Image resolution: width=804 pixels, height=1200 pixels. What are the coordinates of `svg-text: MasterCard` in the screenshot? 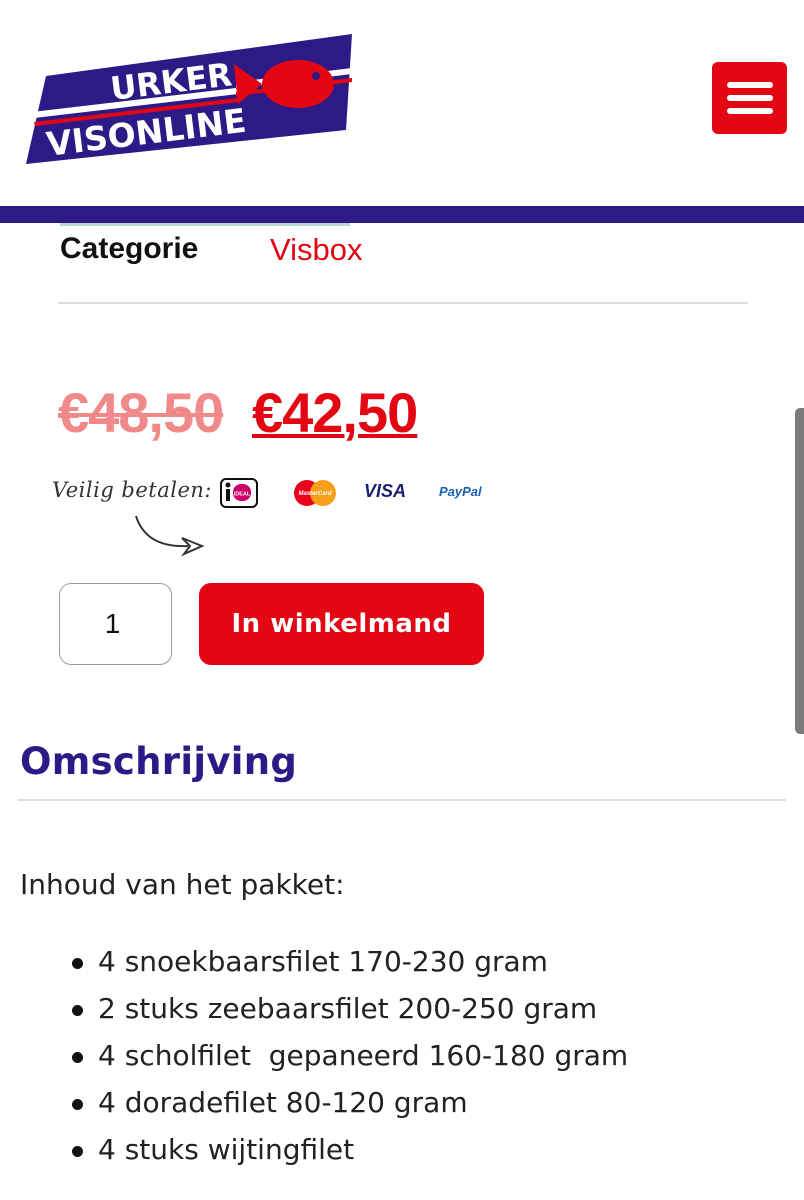 It's located at (314, 494).